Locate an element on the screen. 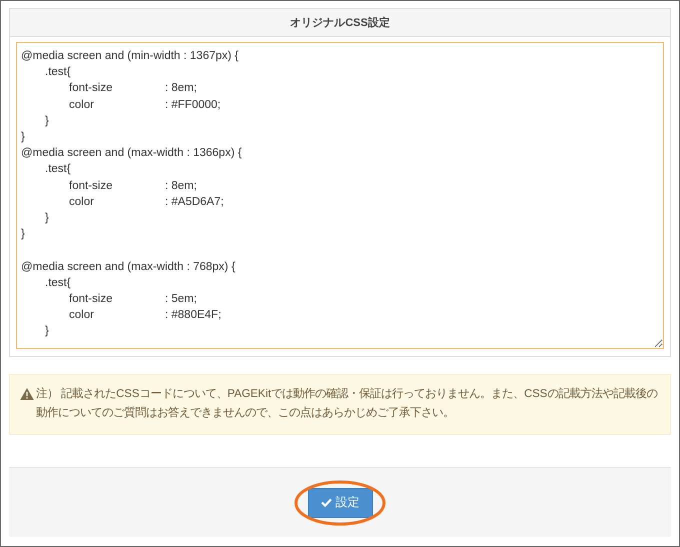 The image size is (680, 547). check-icon is located at coordinates (326, 502).